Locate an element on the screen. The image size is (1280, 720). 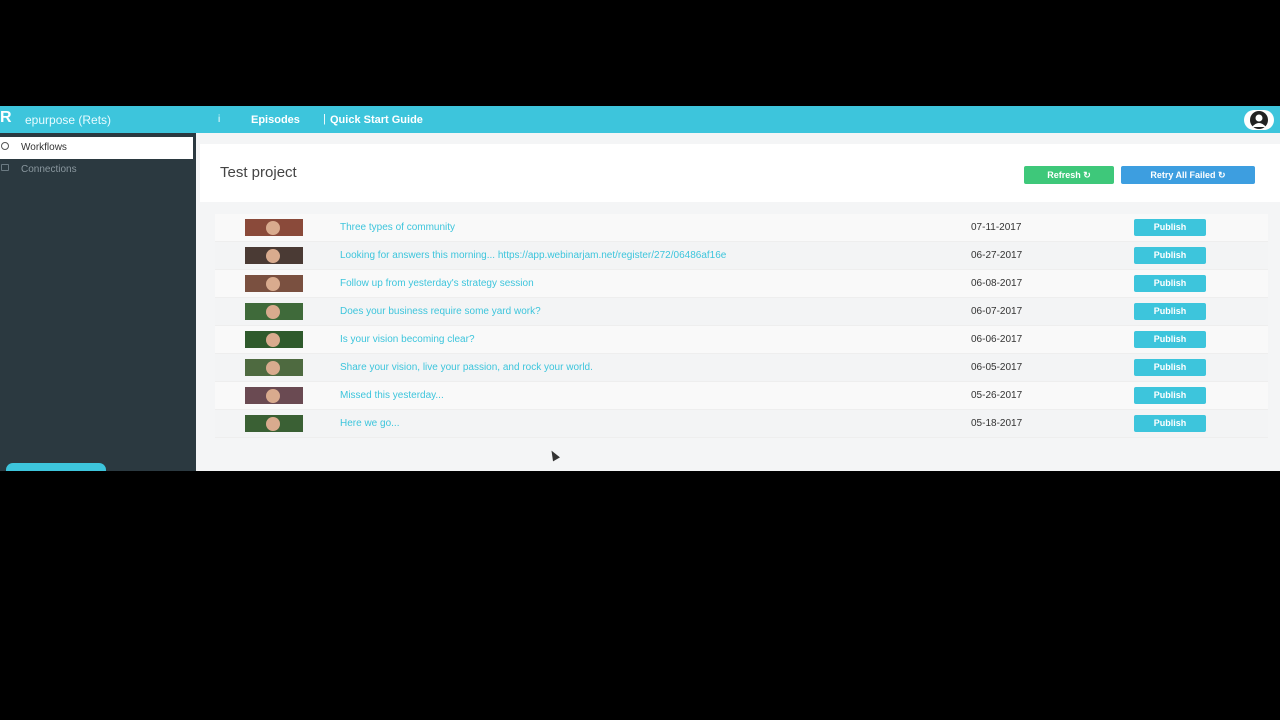
episode-title-link: Three types of community is located at coordinates (397, 227).